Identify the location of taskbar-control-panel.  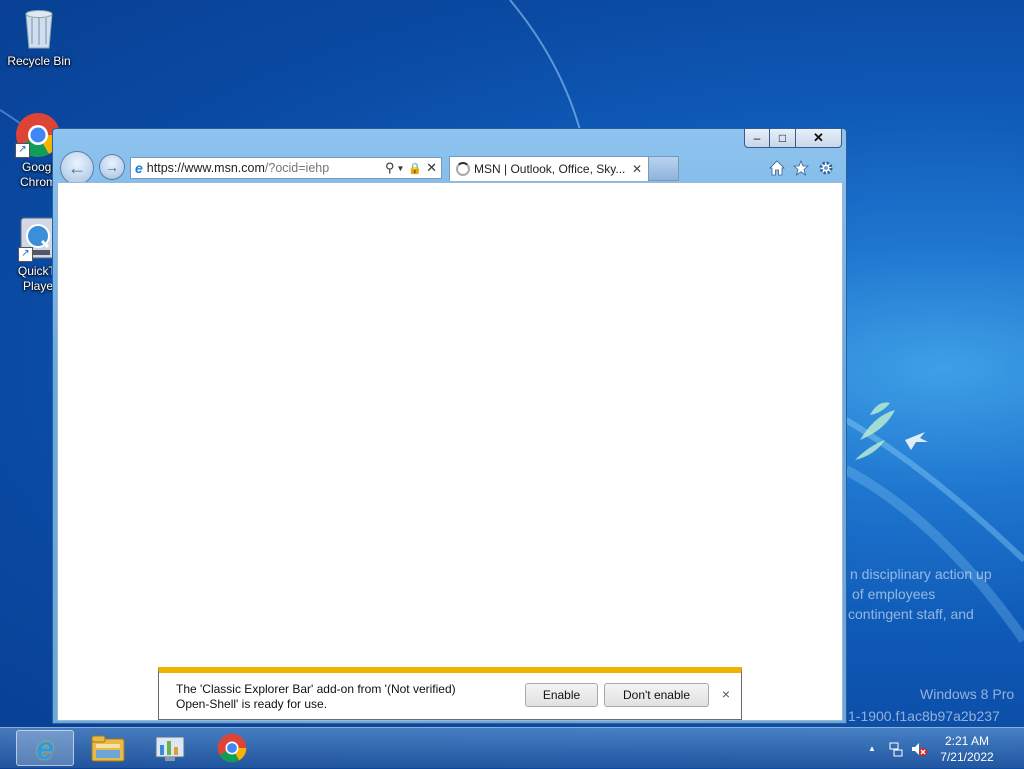
(170, 748).